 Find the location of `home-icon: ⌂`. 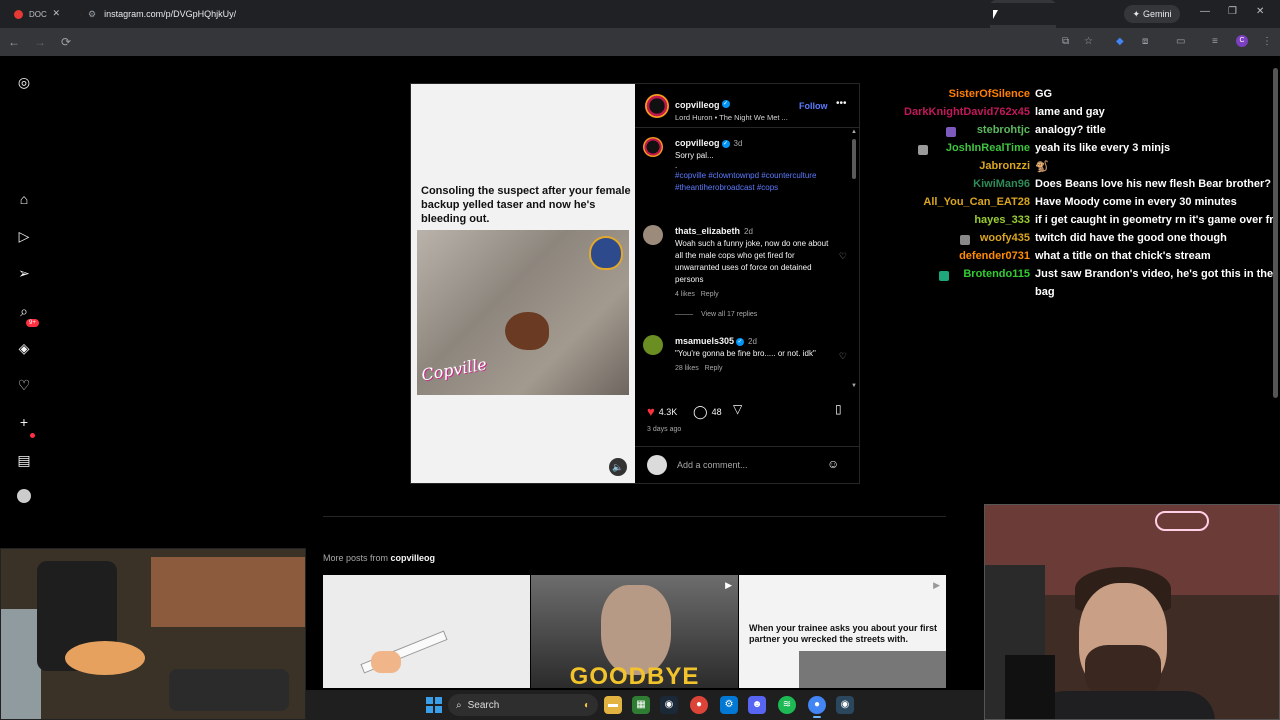

home-icon: ⌂ is located at coordinates (24, 199).